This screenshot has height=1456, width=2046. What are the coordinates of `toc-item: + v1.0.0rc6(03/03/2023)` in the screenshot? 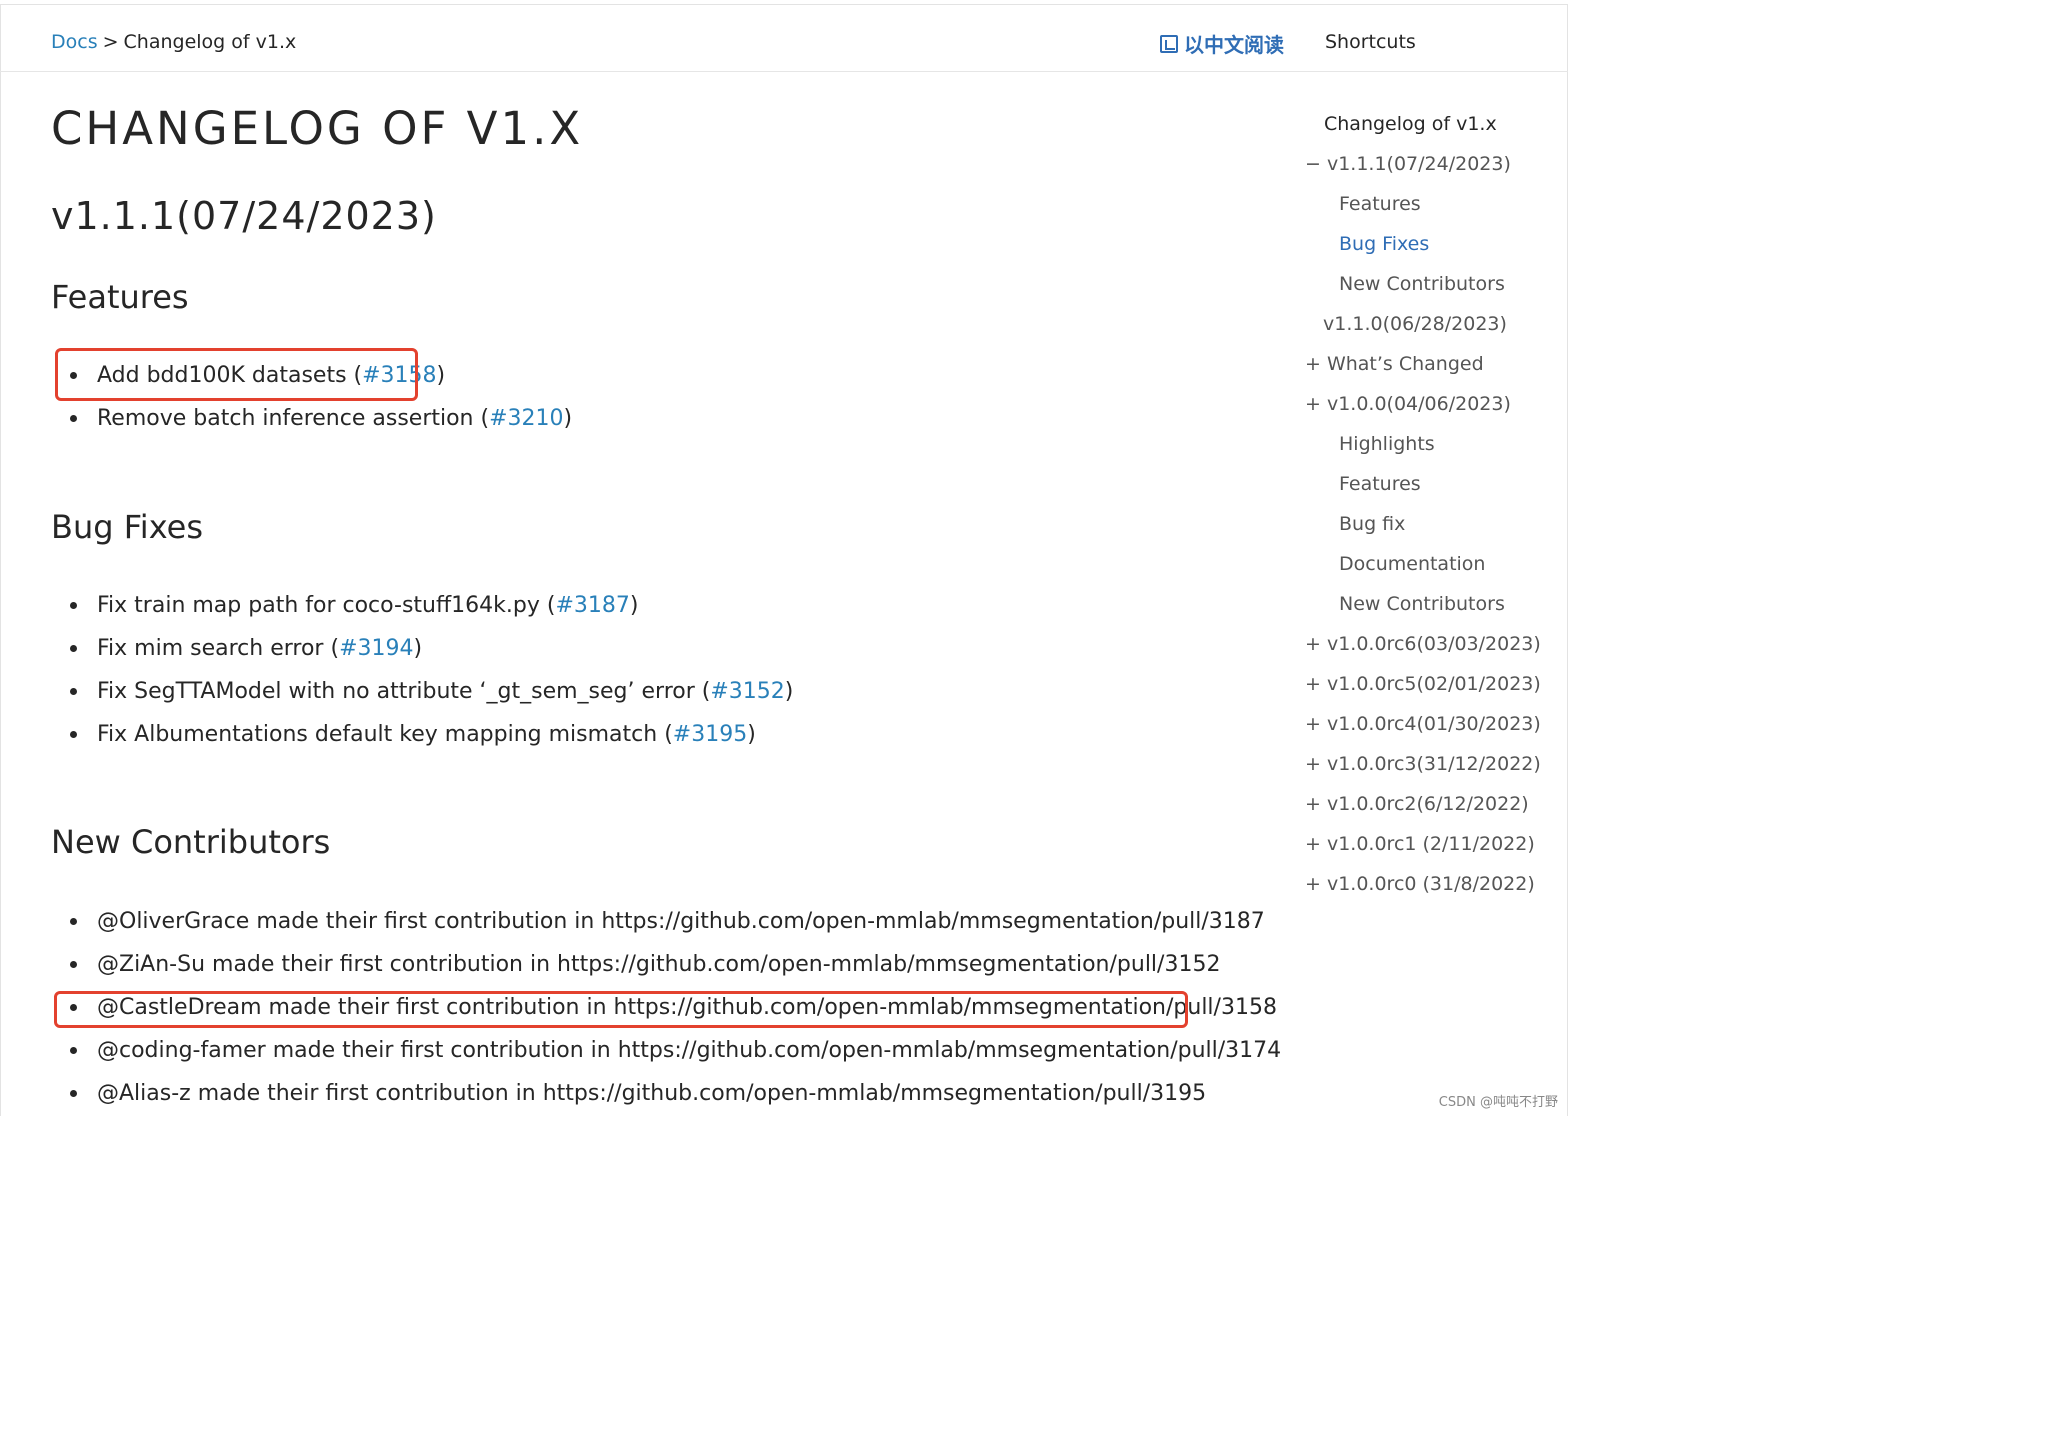 It's located at (1423, 644).